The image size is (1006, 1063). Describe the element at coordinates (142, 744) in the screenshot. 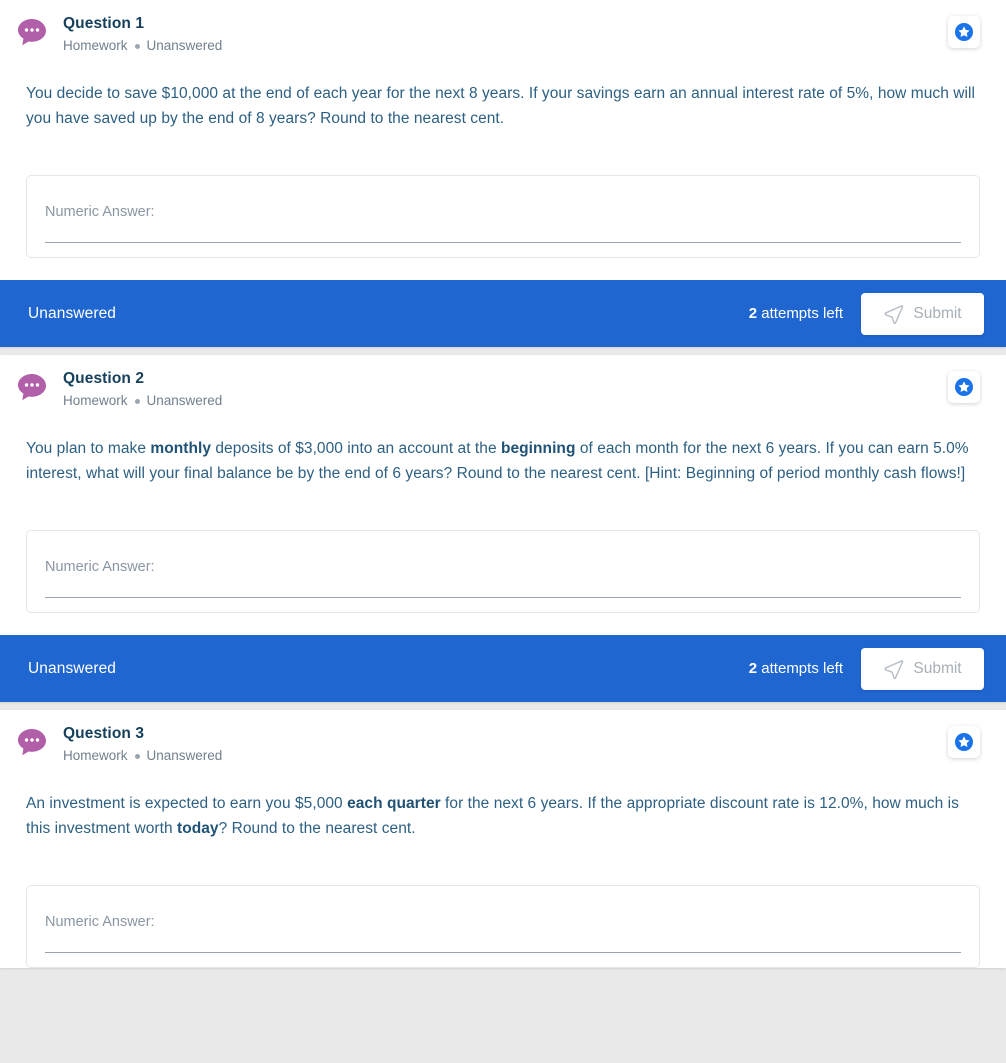

I see `question-header-text: Question 3 Homework Unanswered` at that location.